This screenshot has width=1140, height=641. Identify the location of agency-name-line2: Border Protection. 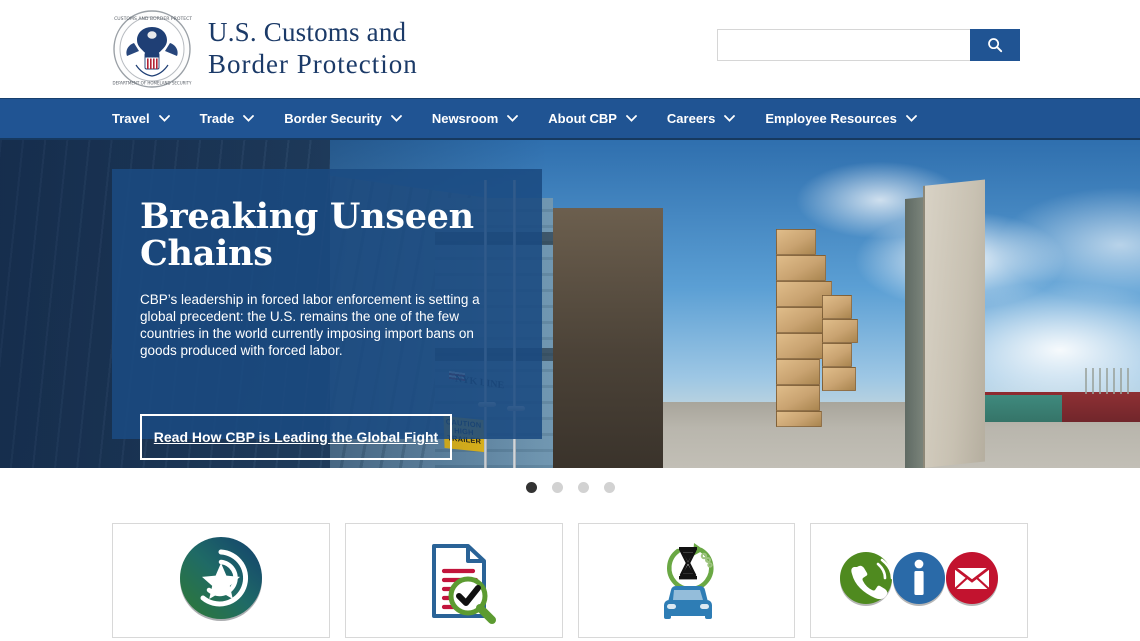
(313, 64).